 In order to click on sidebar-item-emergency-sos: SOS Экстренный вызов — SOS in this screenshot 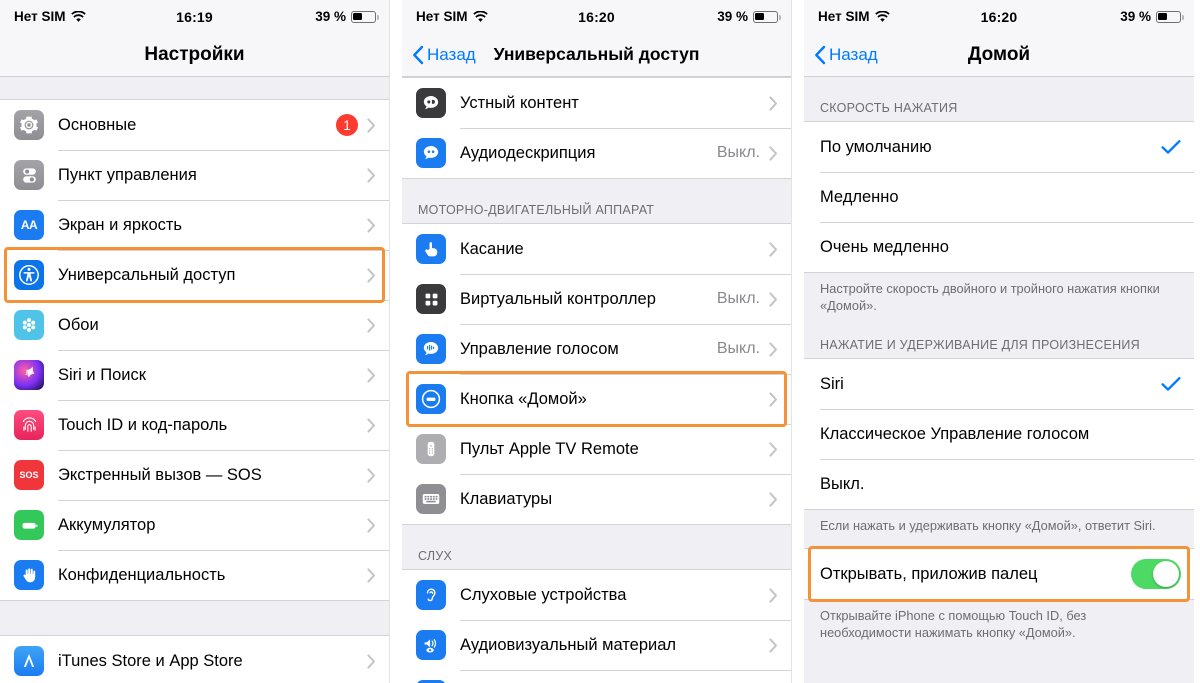, I will do `click(194, 475)`.